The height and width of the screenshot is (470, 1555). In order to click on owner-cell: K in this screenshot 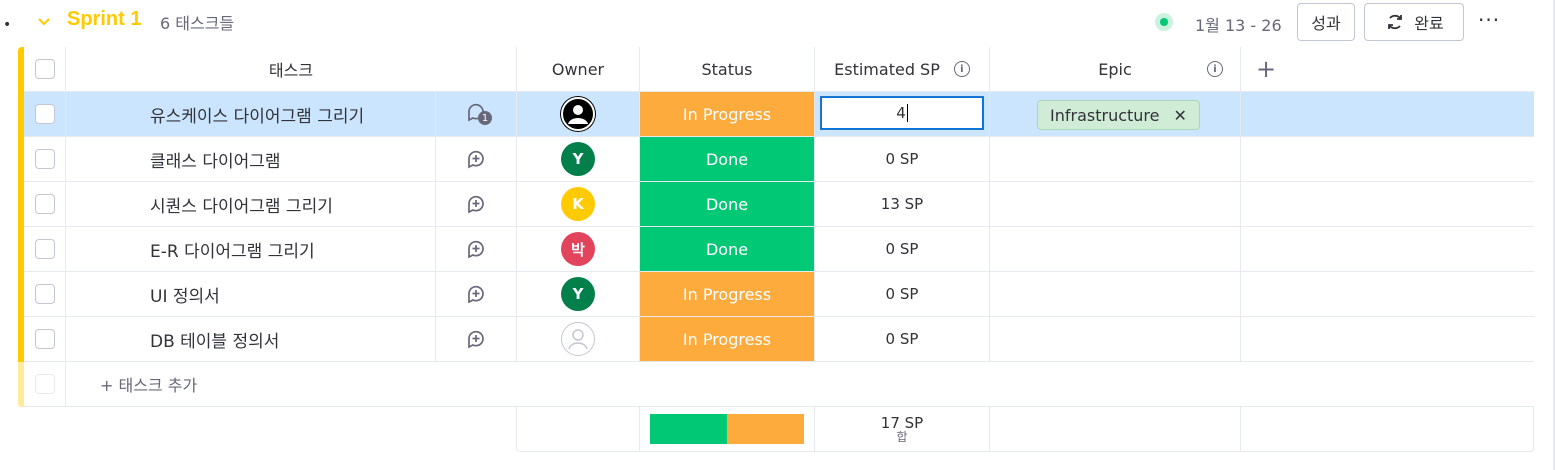, I will do `click(578, 204)`.